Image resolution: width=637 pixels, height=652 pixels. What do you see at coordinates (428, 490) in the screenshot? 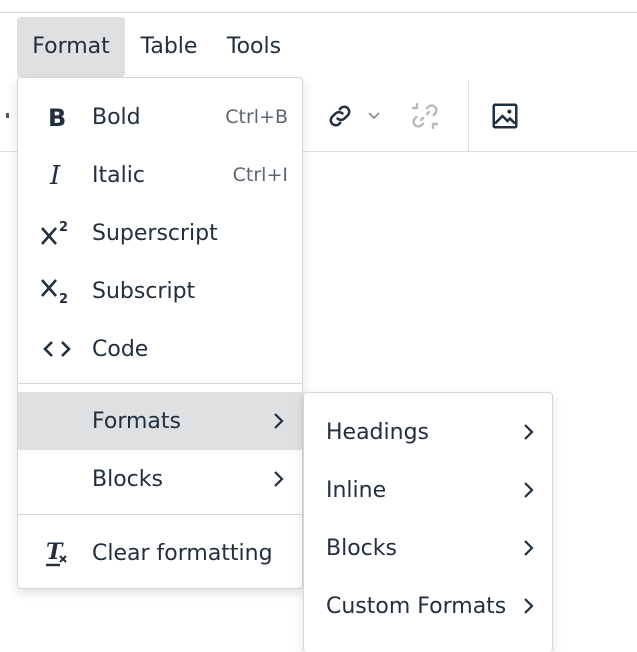
I see `submenu-item-inline: Inline` at bounding box center [428, 490].